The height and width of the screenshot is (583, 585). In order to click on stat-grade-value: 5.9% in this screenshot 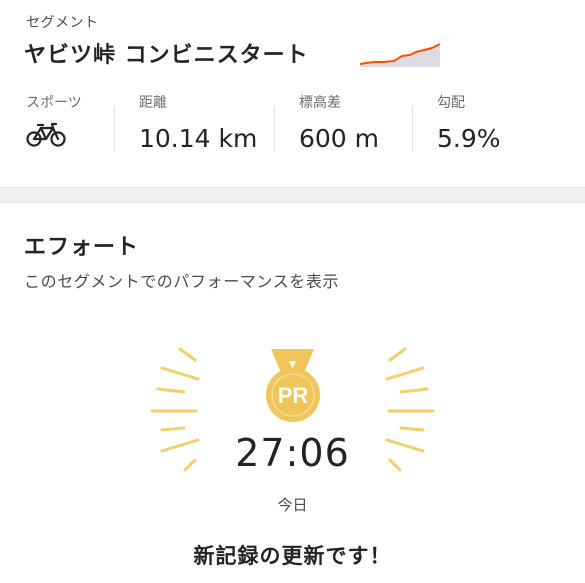, I will do `click(469, 138)`.